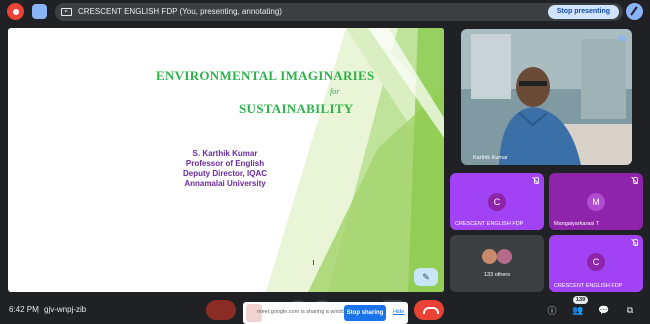 The width and height of the screenshot is (650, 324). Describe the element at coordinates (225, 163) in the screenshot. I see `author-position: Professor of English` at that location.